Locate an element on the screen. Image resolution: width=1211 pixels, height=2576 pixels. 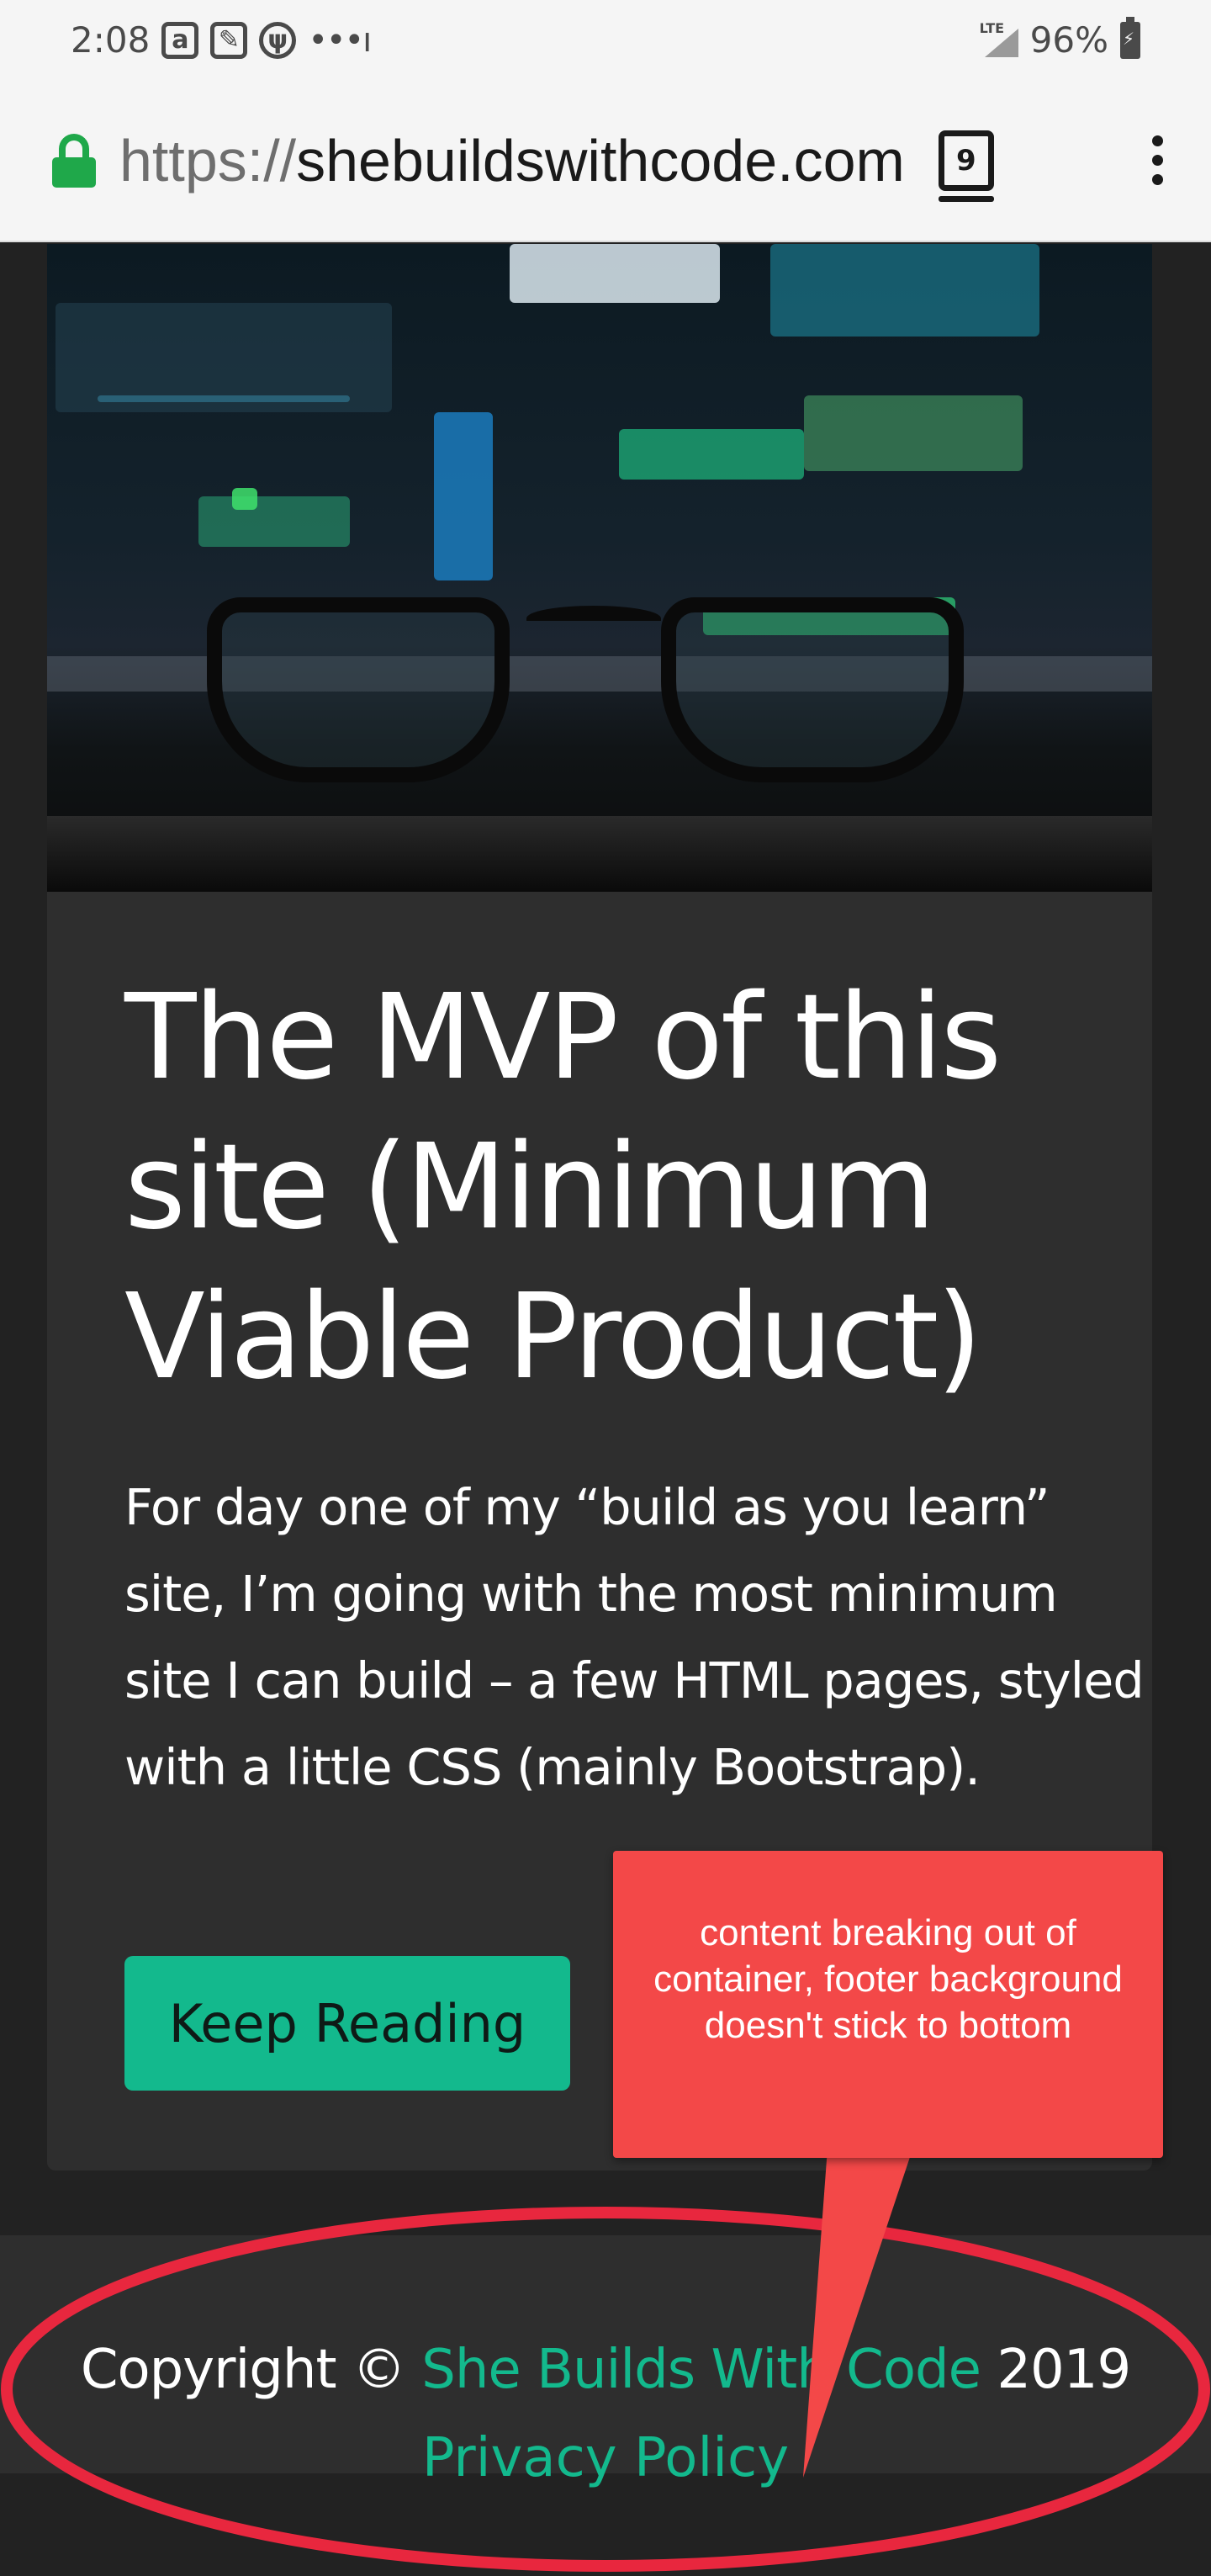
overflow-menu-icon is located at coordinates (1157, 160).